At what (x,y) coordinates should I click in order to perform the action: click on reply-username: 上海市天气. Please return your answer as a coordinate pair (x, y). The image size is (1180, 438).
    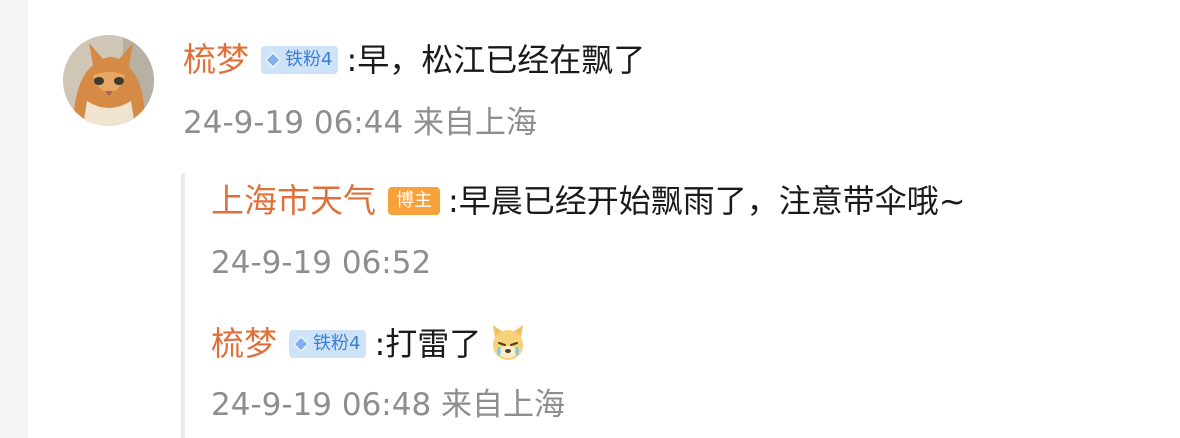
    Looking at the image, I should click on (293, 201).